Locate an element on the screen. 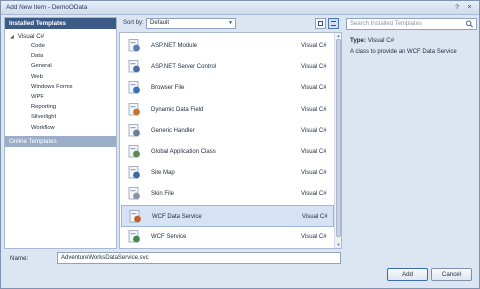  tree-node-visual-csharp: ◢ Visual C# is located at coordinates (27, 37).